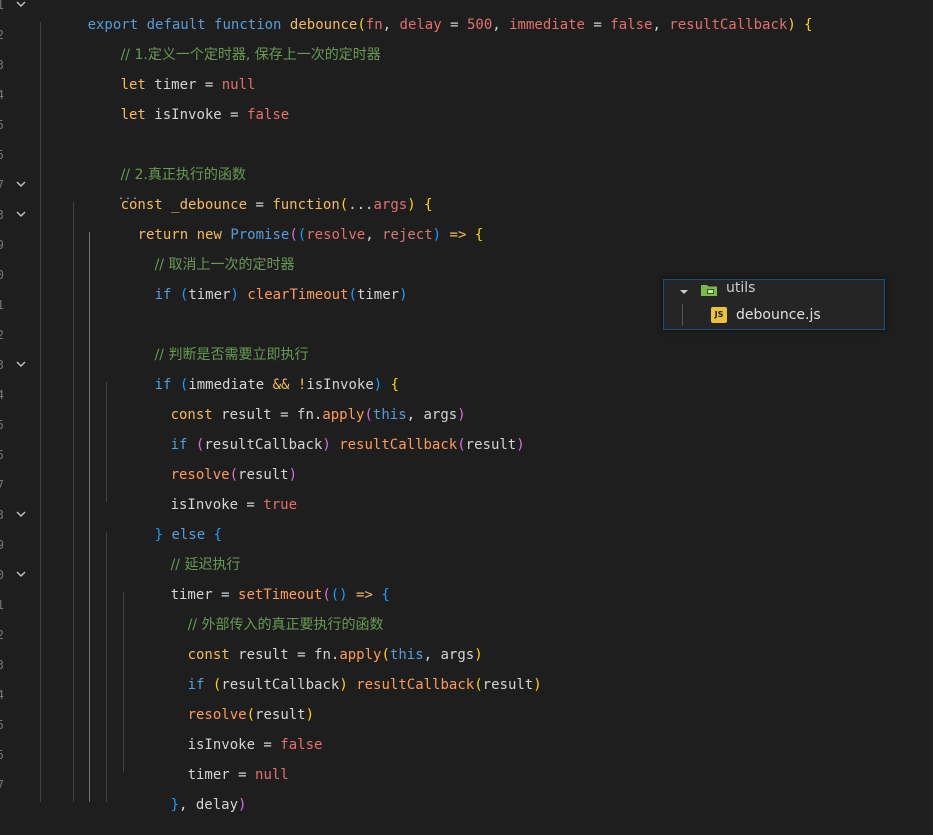  What do you see at coordinates (225, 44) in the screenshot?
I see `code-line-2: // 1.定义一个定时器, 保存上一次的定时器` at bounding box center [225, 44].